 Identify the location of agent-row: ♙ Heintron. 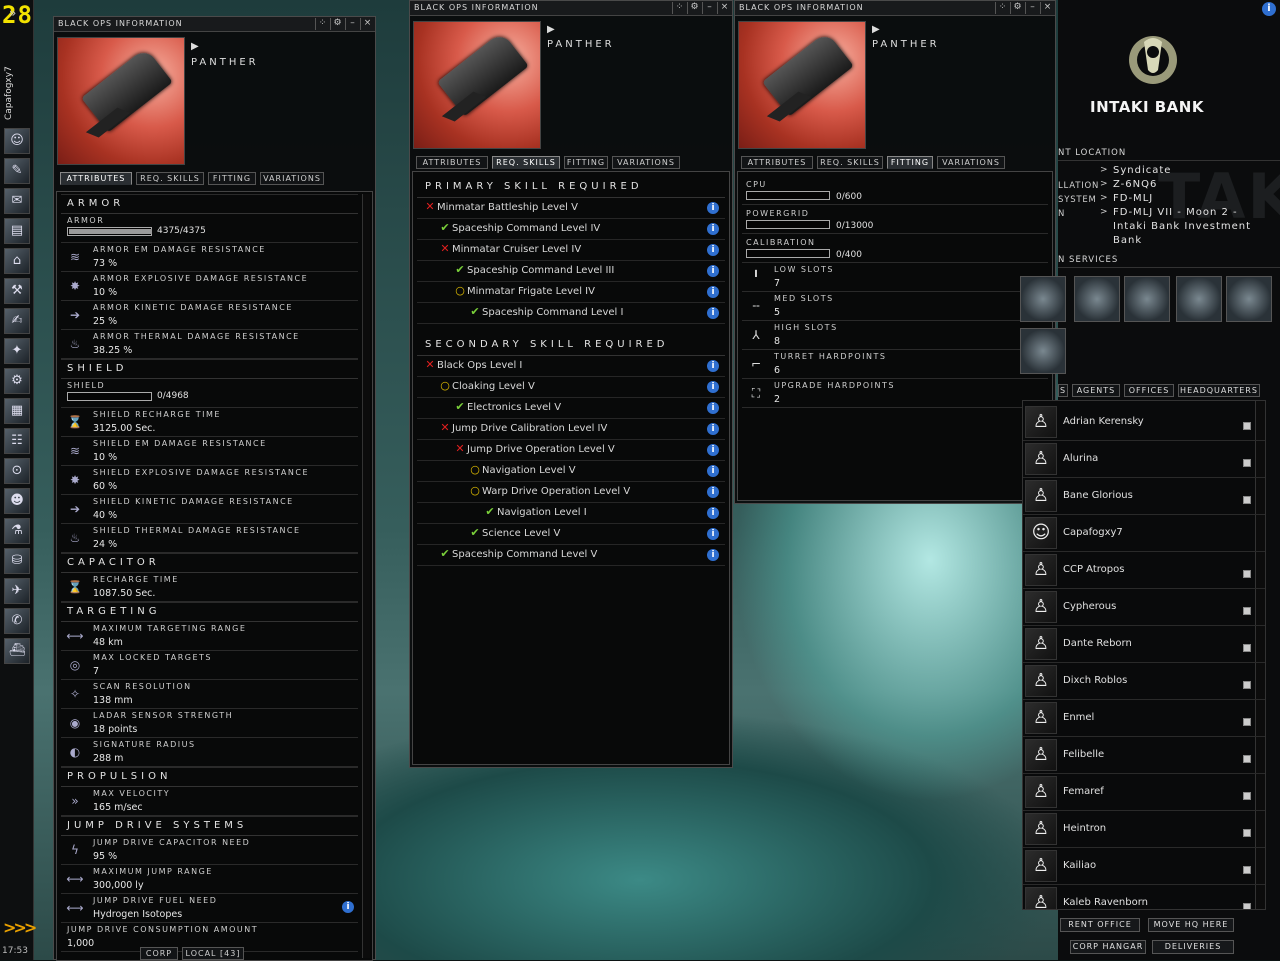
(1144, 829).